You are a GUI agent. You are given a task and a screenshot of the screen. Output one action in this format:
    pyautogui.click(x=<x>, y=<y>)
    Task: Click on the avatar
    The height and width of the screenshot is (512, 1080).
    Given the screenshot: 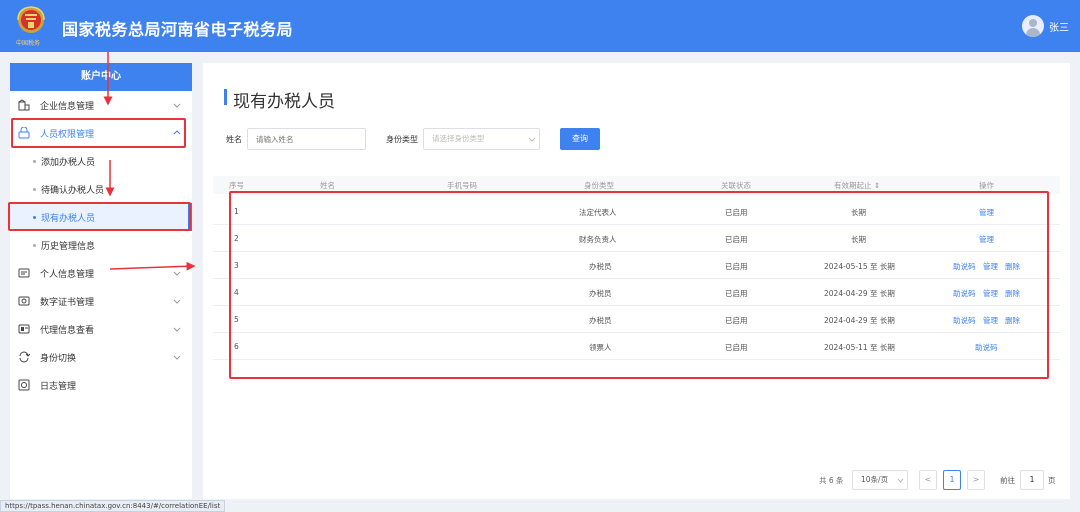 What is the action you would take?
    pyautogui.click(x=1033, y=26)
    